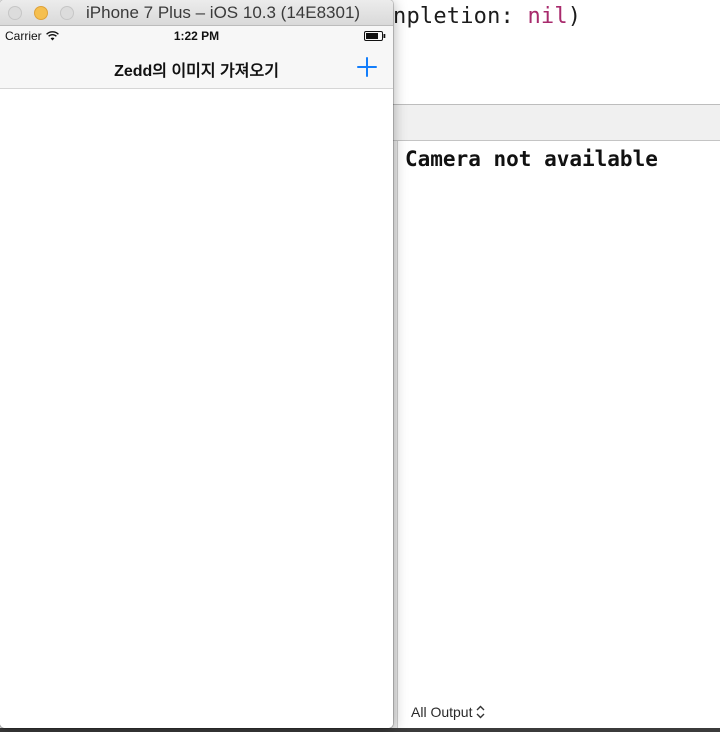 The height and width of the screenshot is (732, 720). What do you see at coordinates (223, 12) in the screenshot?
I see `window-title: iPhone 7 Plus – iOS 10.3 (14E8301)` at bounding box center [223, 12].